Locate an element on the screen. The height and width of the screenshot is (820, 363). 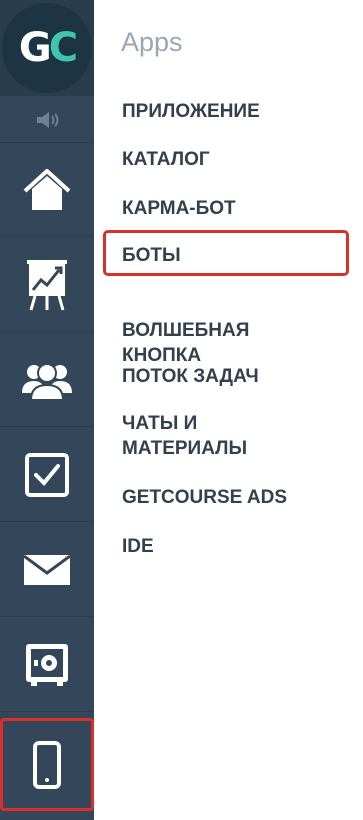
getcourse-logo: GC is located at coordinates (47, 48).